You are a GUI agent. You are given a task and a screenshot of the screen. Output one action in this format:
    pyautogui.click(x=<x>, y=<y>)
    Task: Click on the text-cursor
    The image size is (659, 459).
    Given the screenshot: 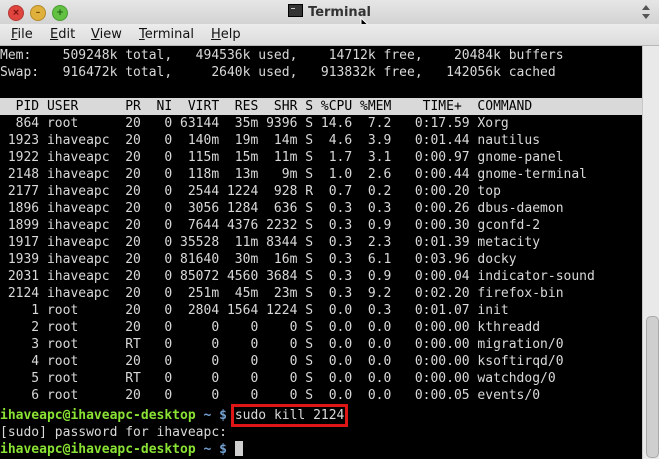 What is the action you would take?
    pyautogui.click(x=238, y=448)
    